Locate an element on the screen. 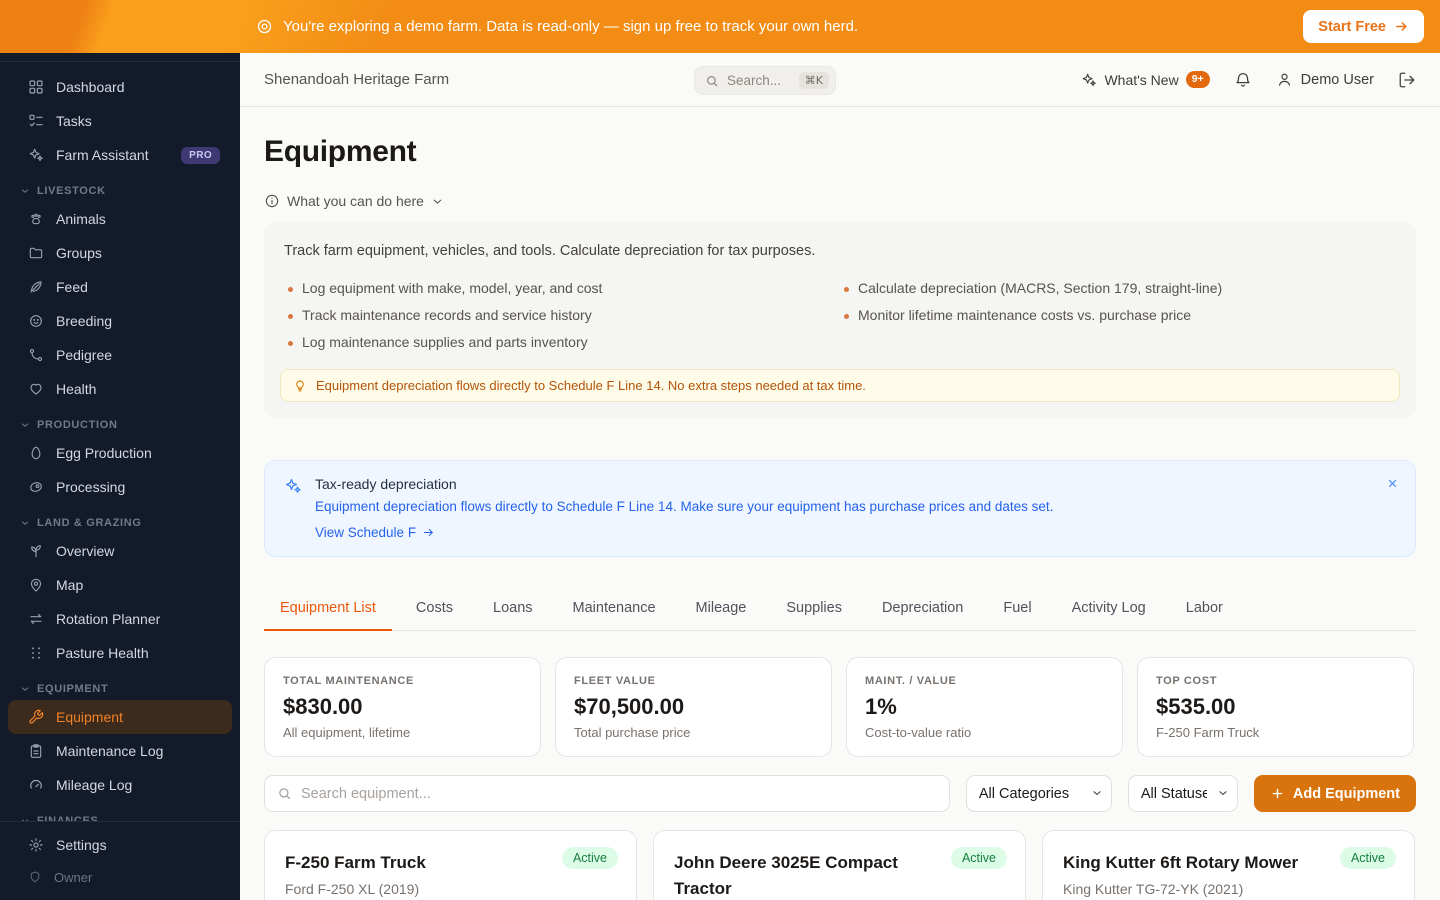  status-filter-select: All Statuses is located at coordinates (1182, 793).